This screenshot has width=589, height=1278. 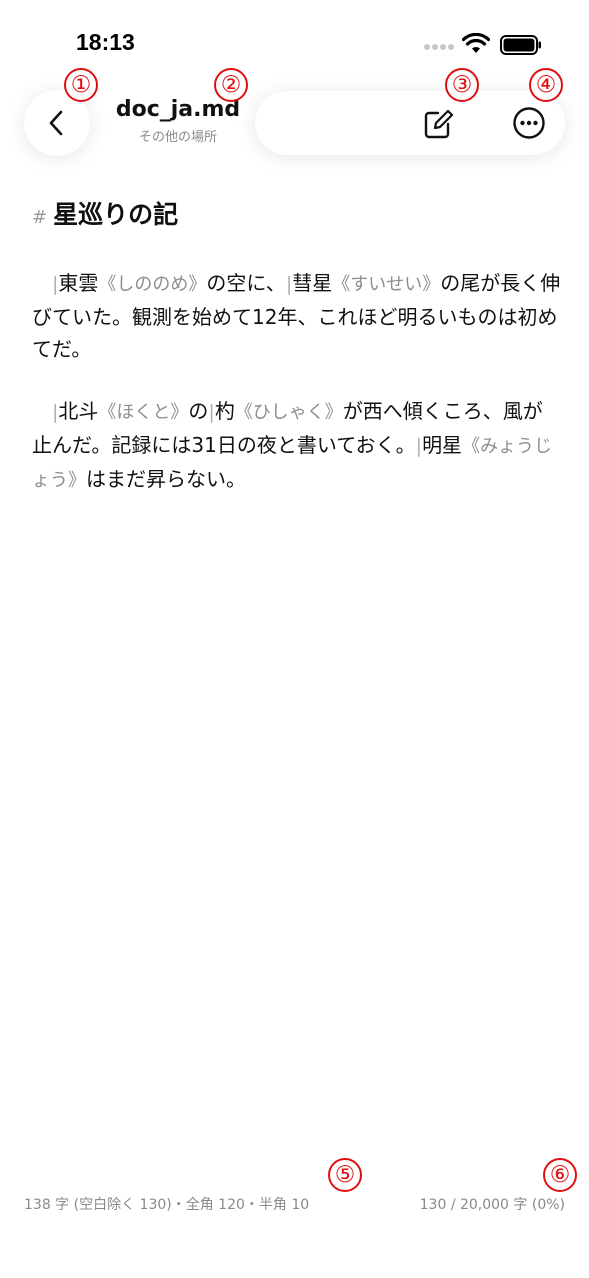 What do you see at coordinates (152, 284) in the screenshot?
I see `ruby-reading: 《しののめ》` at bounding box center [152, 284].